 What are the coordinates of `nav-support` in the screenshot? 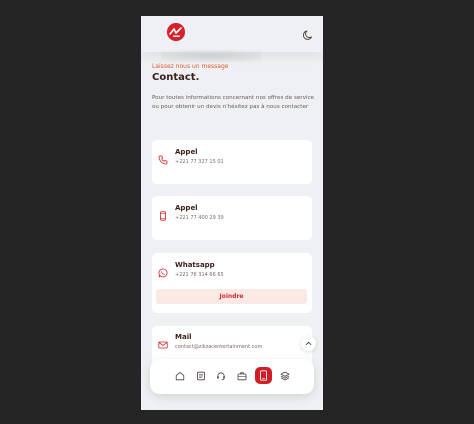 It's located at (221, 376).